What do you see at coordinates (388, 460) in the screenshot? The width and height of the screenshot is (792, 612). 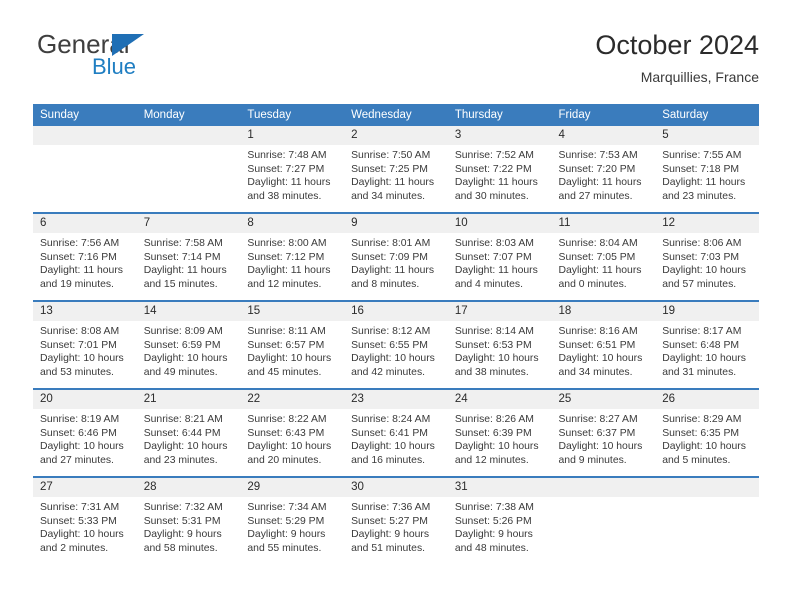 I see `daylight-text-line2: and 16 minutes.` at bounding box center [388, 460].